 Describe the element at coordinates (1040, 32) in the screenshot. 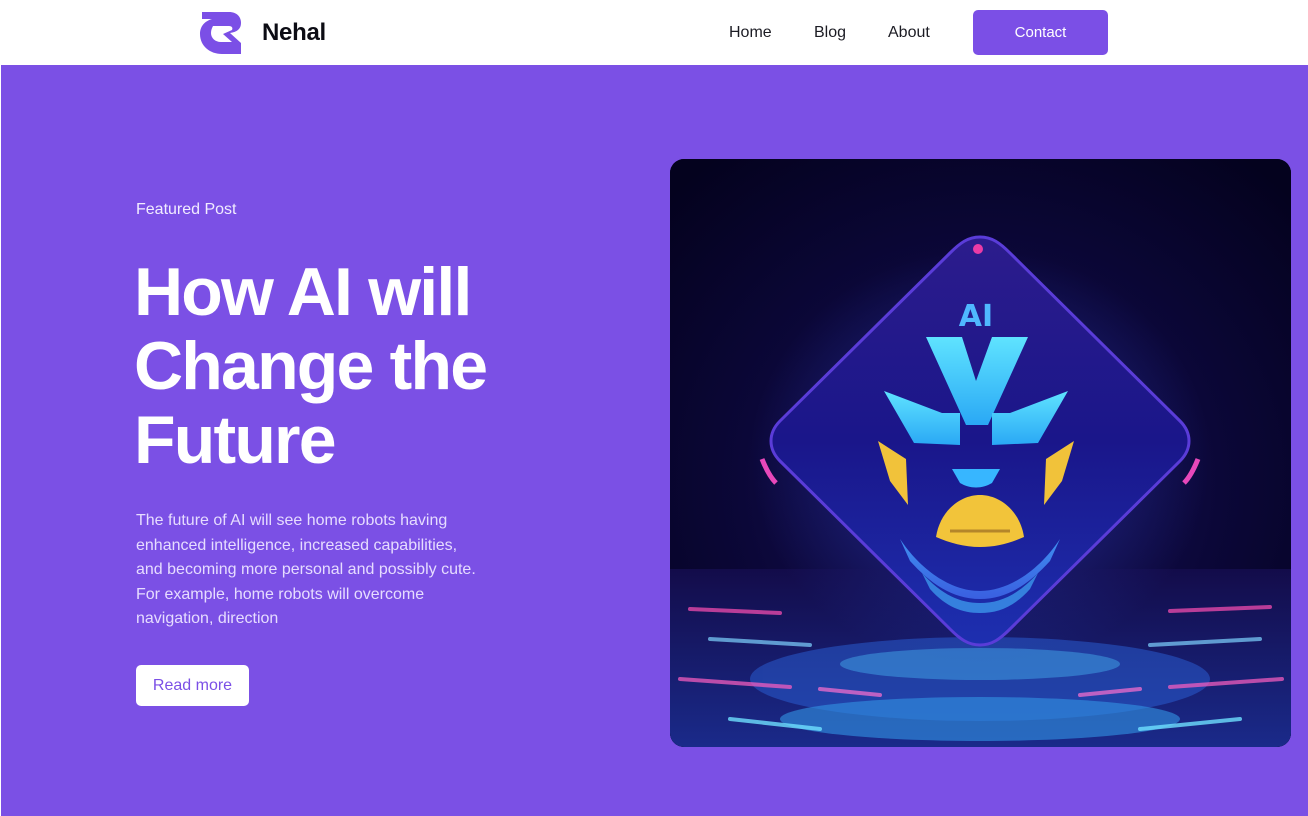

I see `contact-button: Contact` at that location.